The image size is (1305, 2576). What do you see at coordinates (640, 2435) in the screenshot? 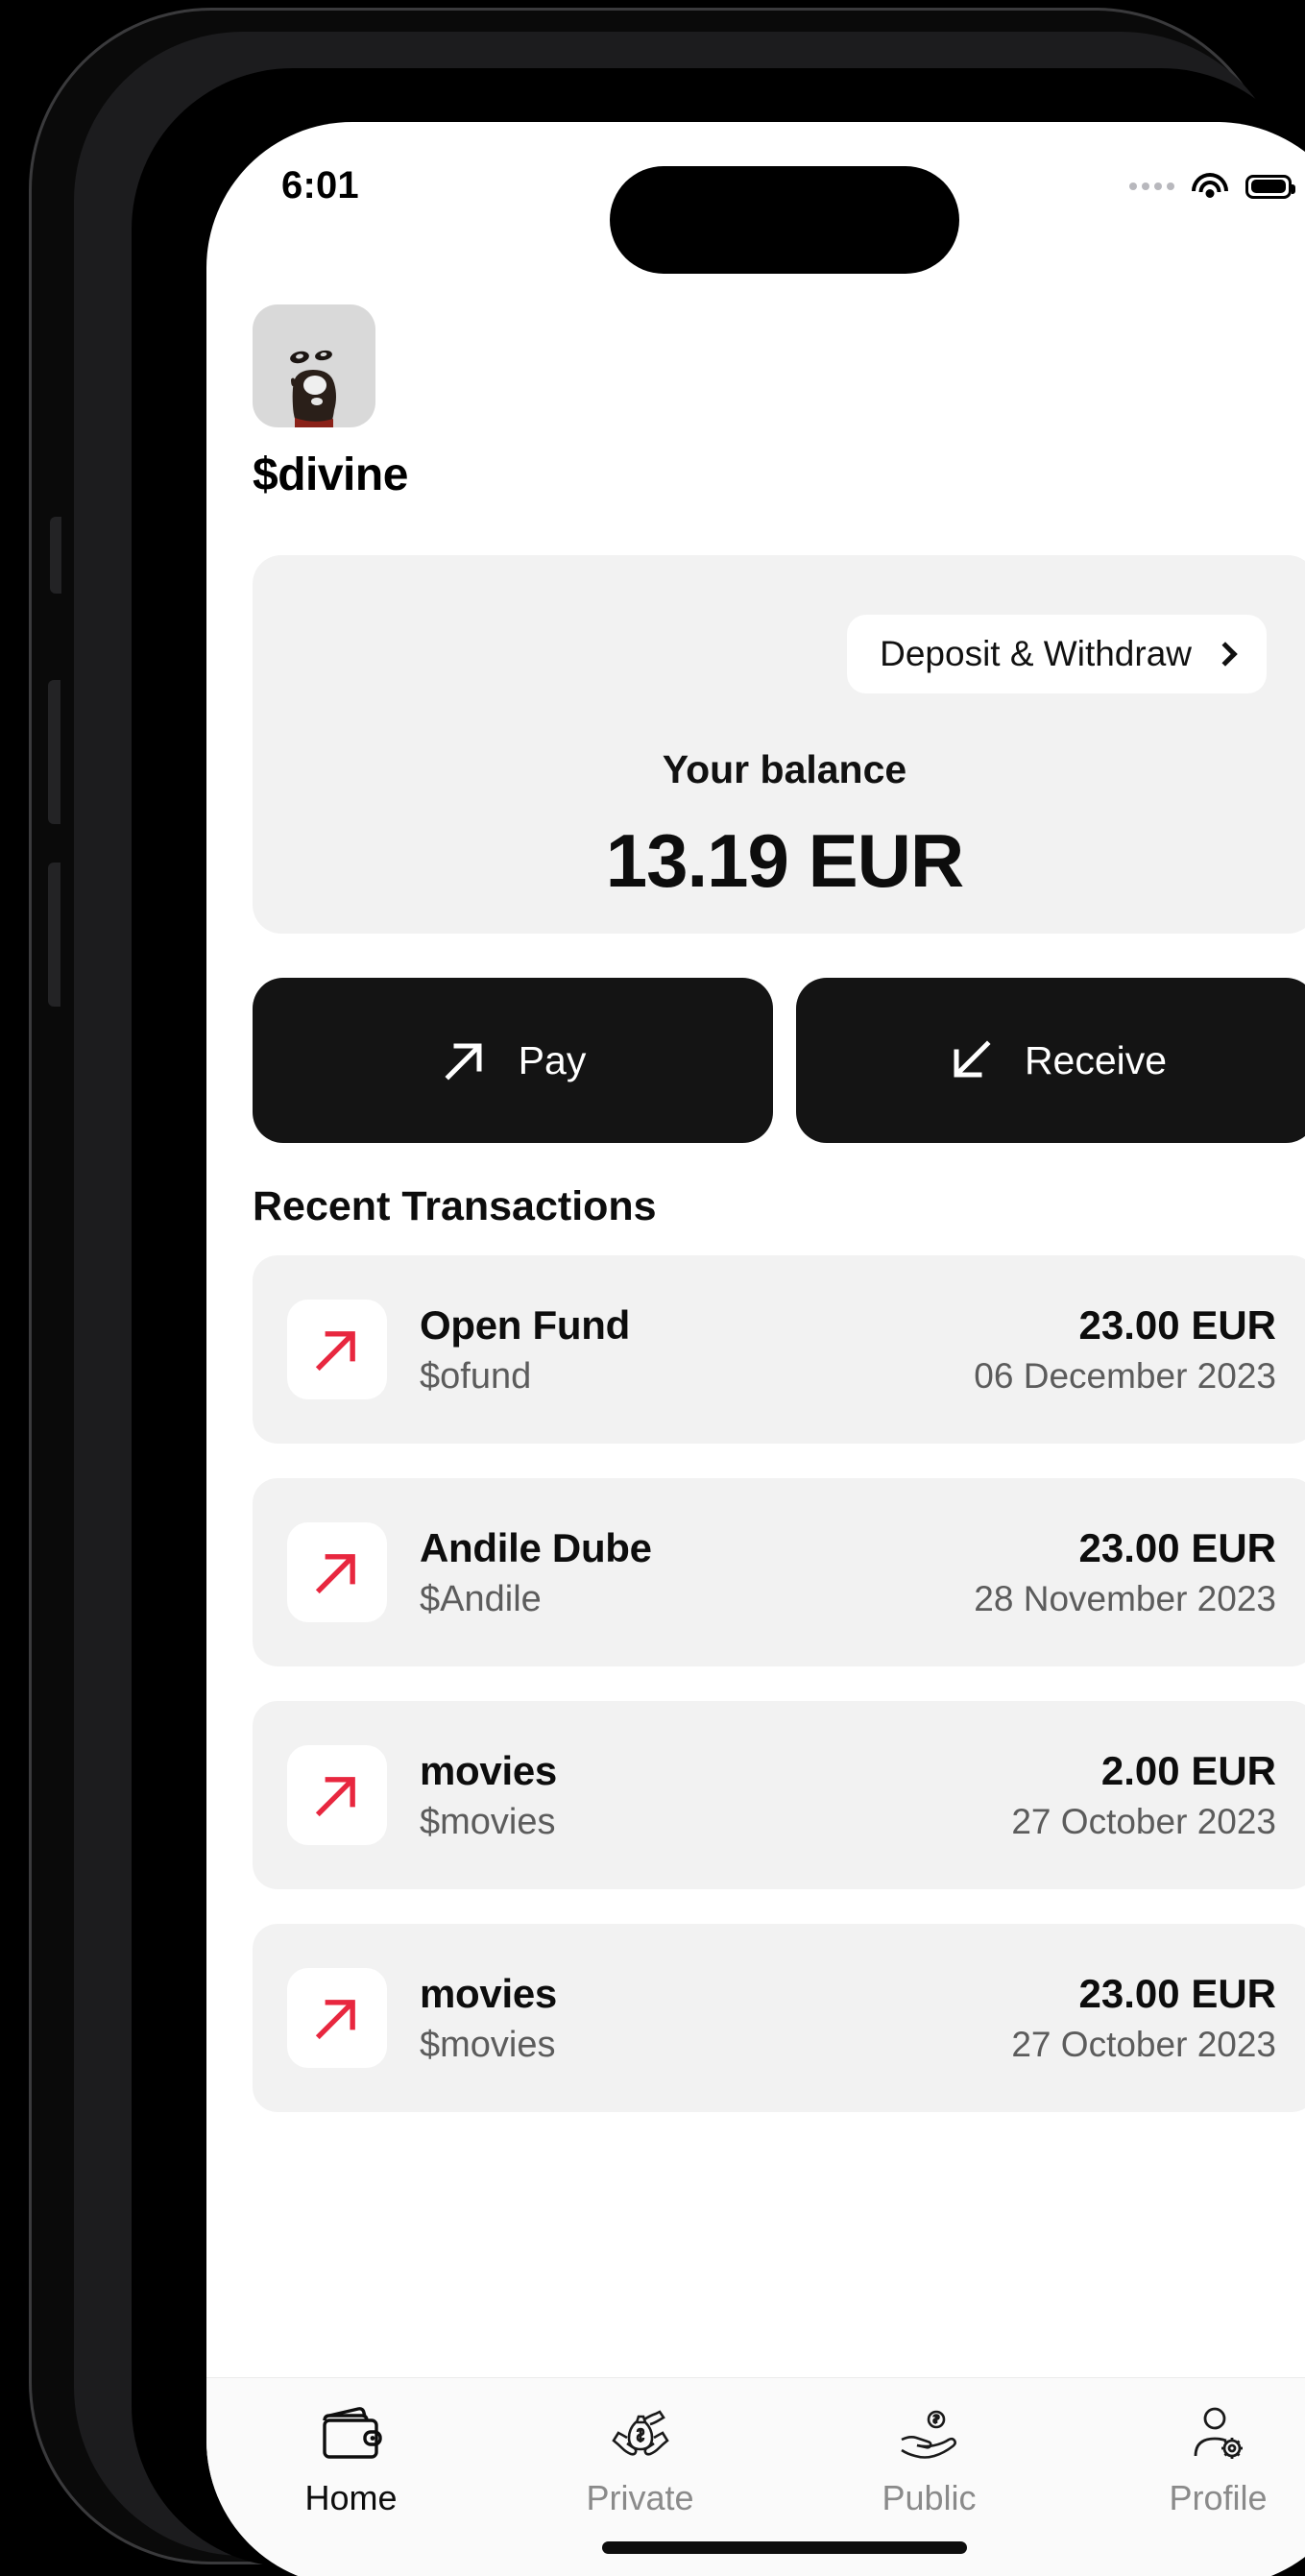
I see `money-bag-hands-icon` at bounding box center [640, 2435].